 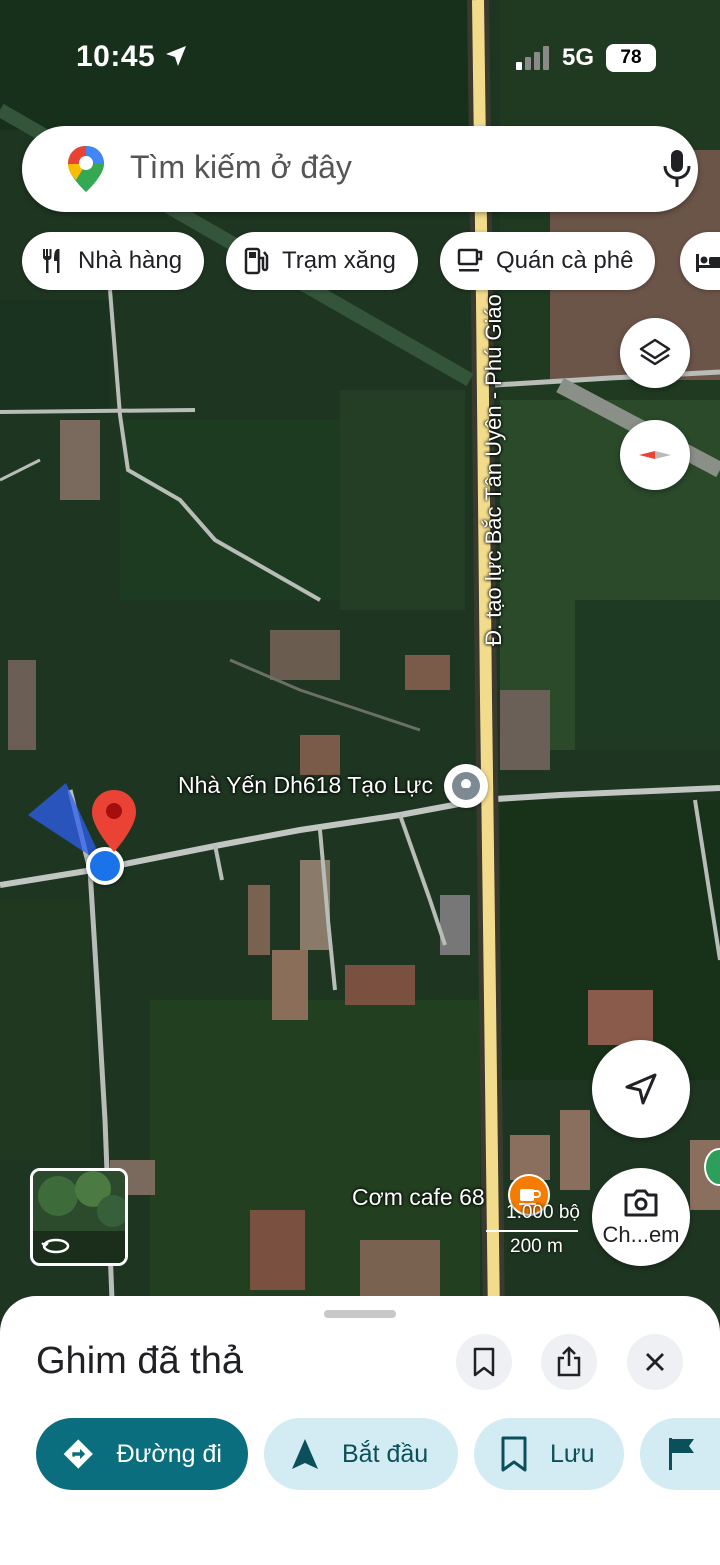 I want to click on scale-feet: 1.000 bộ, so click(x=543, y=1212).